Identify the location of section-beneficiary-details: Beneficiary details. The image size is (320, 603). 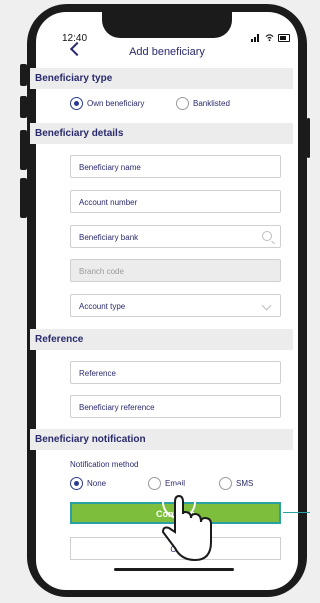
(161, 133).